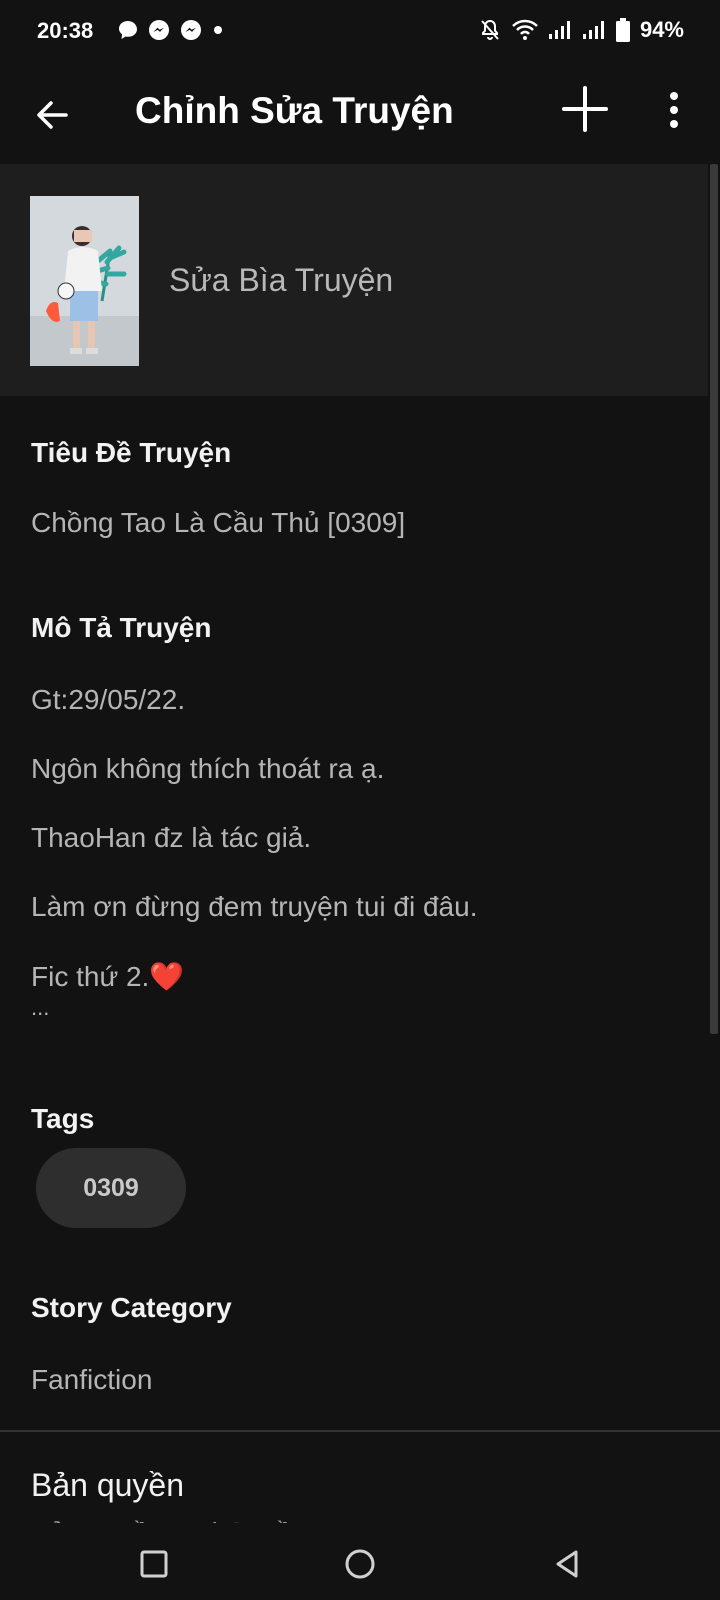 Image resolution: width=720 pixels, height=1600 pixels. I want to click on story-title-heading: Tiêu Đề Truyện, so click(131, 452).